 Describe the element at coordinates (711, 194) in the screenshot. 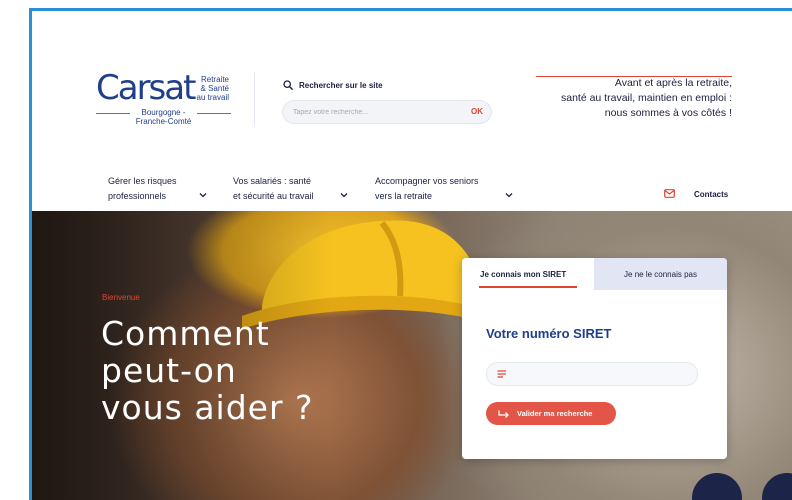

I see `contacts-link: Contacts` at that location.